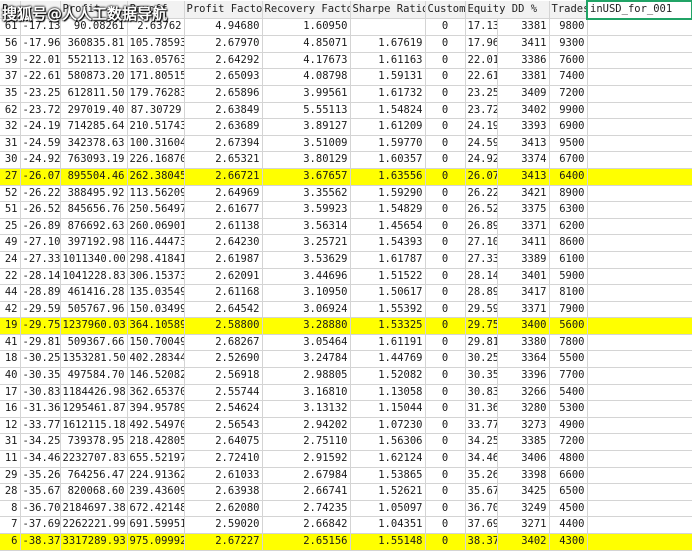 This screenshot has height=551, width=692. What do you see at coordinates (156, 260) in the screenshot?
I see `row-profit-factor: 298.41841` at bounding box center [156, 260].